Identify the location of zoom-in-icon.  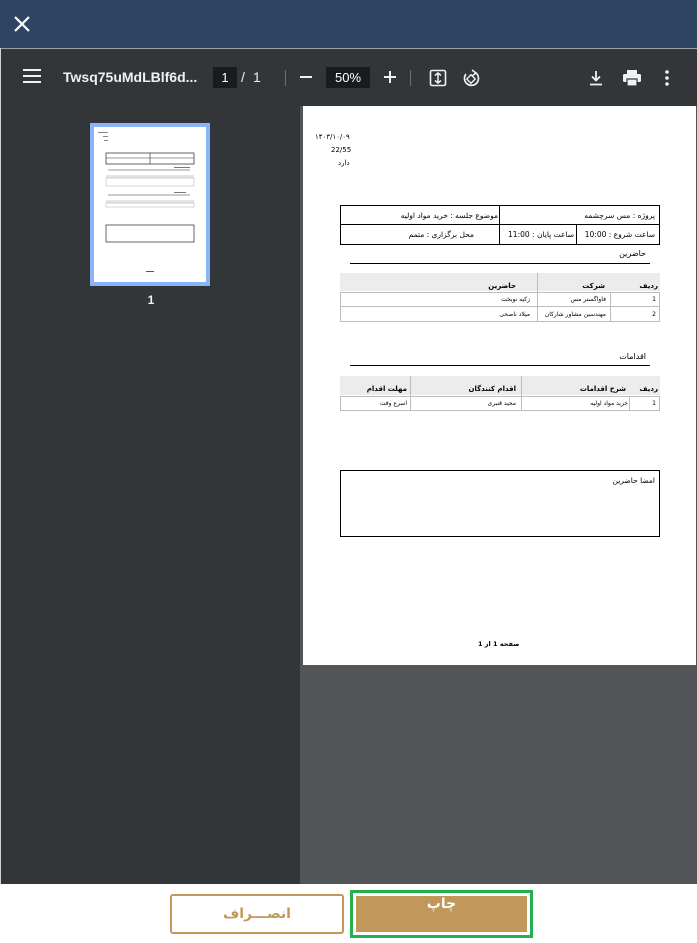
(390, 77).